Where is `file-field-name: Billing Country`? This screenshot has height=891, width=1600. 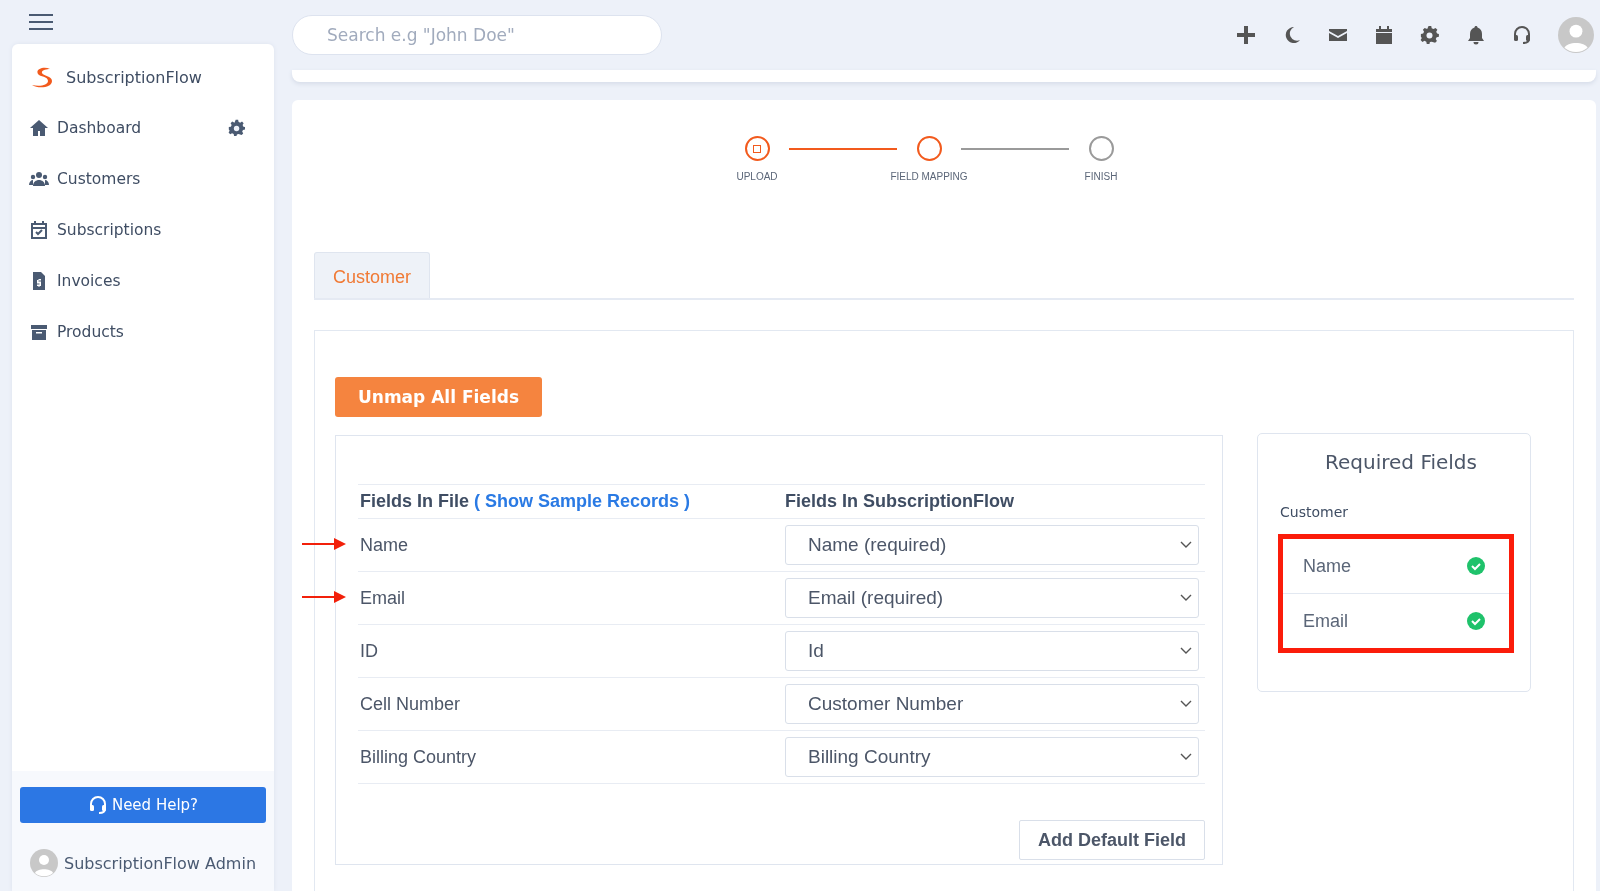
file-field-name: Billing Country is located at coordinates (418, 757).